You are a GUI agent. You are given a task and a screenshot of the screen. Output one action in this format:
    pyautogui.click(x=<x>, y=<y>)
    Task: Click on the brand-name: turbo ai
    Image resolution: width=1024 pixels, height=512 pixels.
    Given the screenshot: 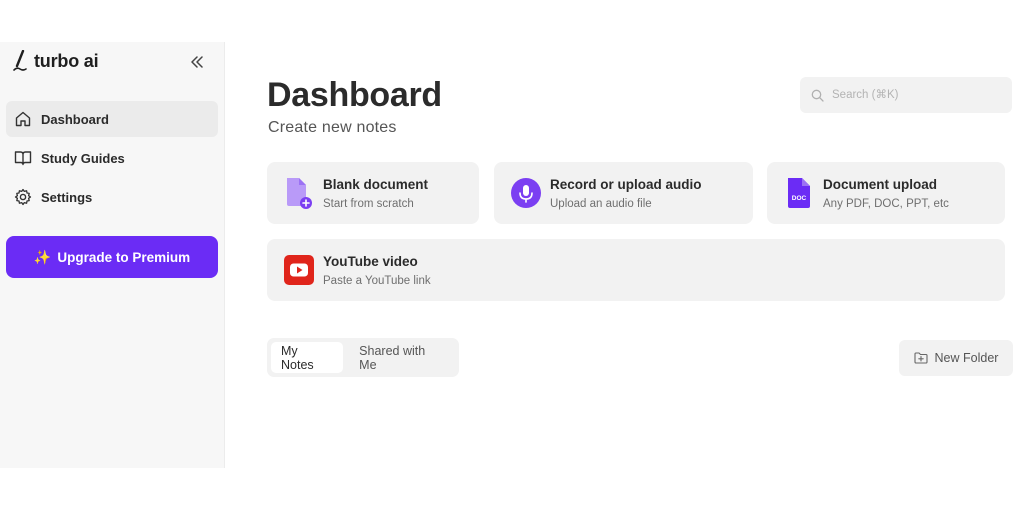 What is the action you would take?
    pyautogui.click(x=66, y=60)
    